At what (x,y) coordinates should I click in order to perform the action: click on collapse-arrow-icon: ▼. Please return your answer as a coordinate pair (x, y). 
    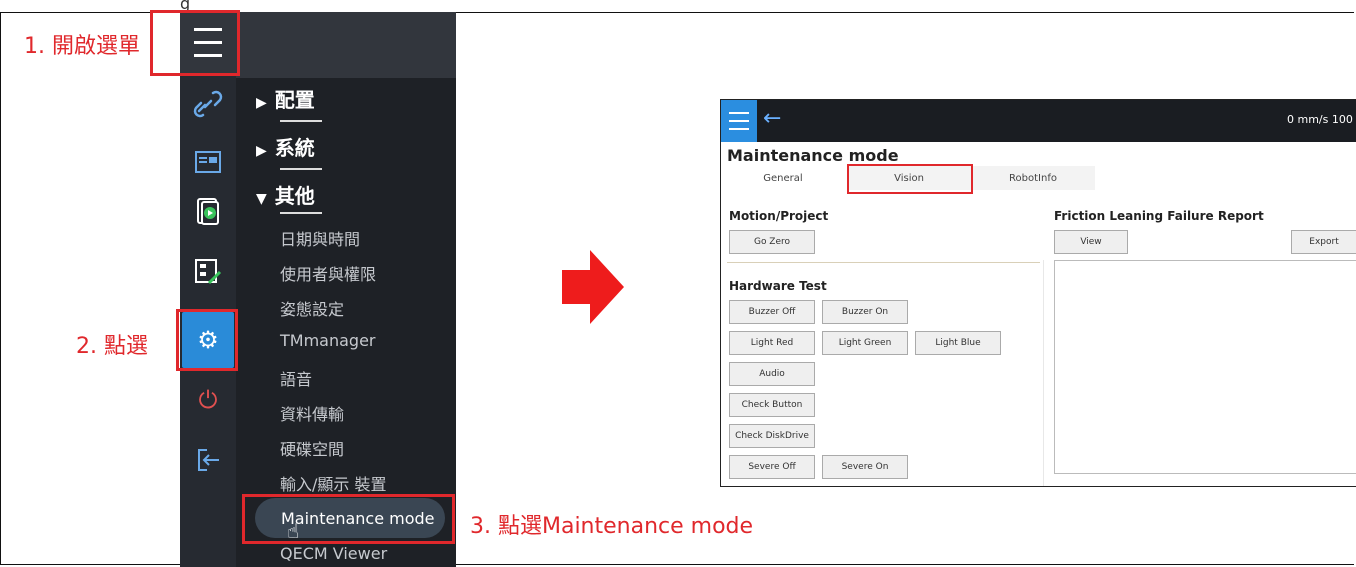
    Looking at the image, I should click on (261, 199).